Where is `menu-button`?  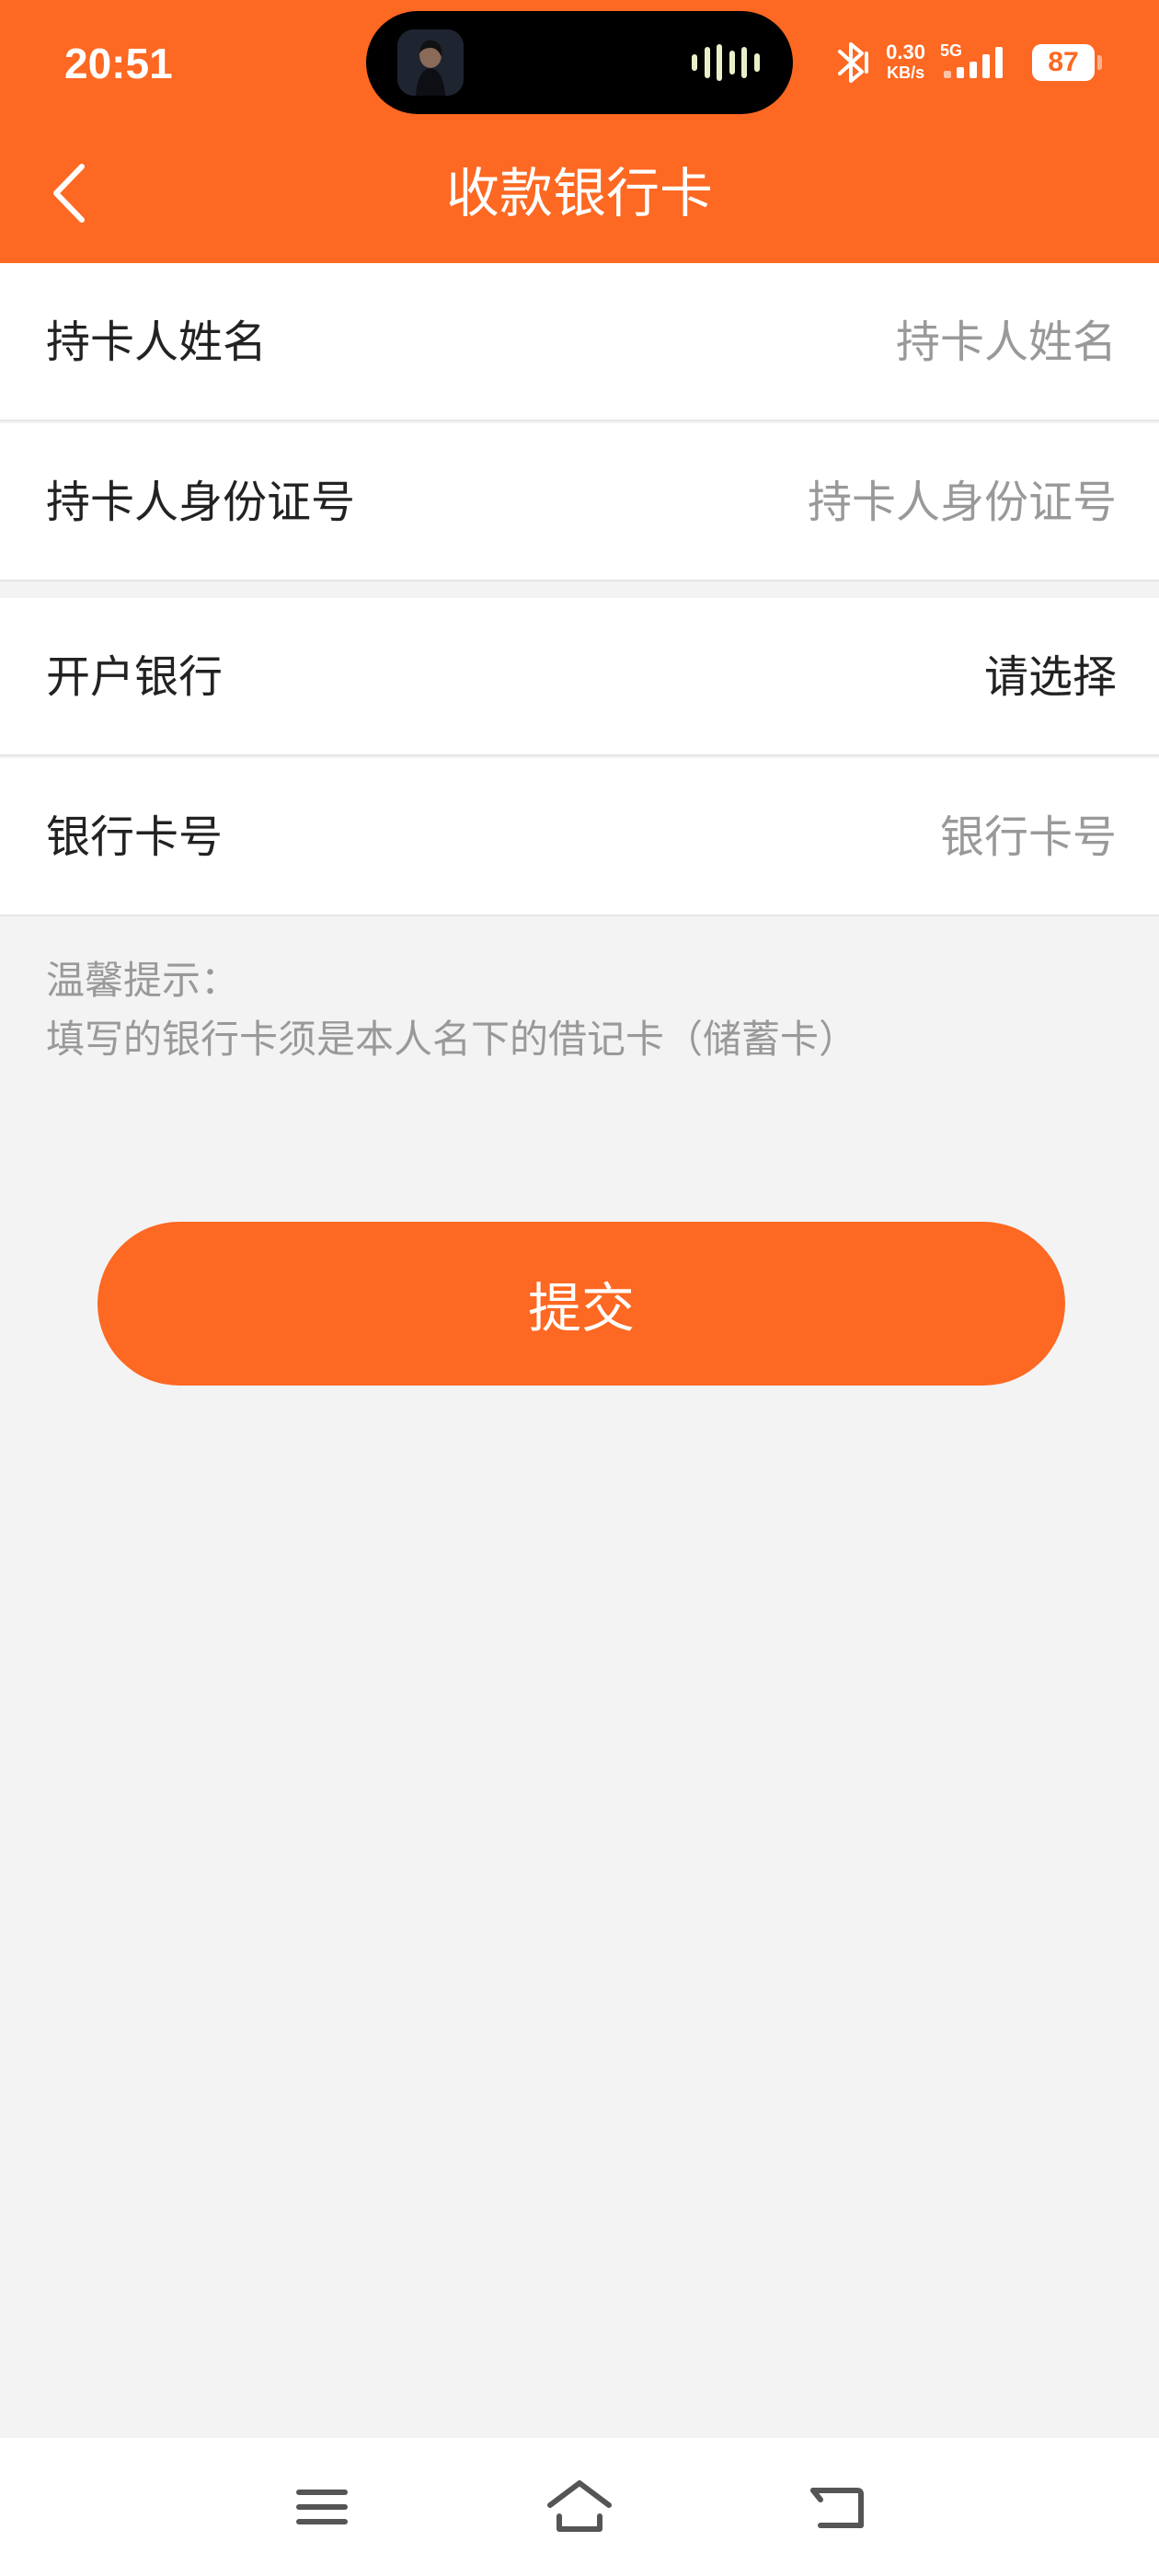
menu-button is located at coordinates (322, 2507).